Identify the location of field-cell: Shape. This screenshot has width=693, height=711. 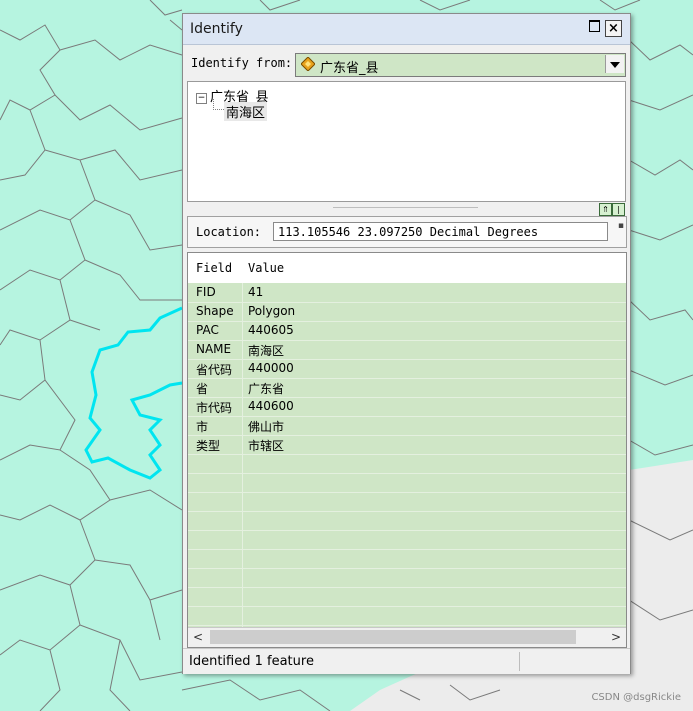
(215, 311).